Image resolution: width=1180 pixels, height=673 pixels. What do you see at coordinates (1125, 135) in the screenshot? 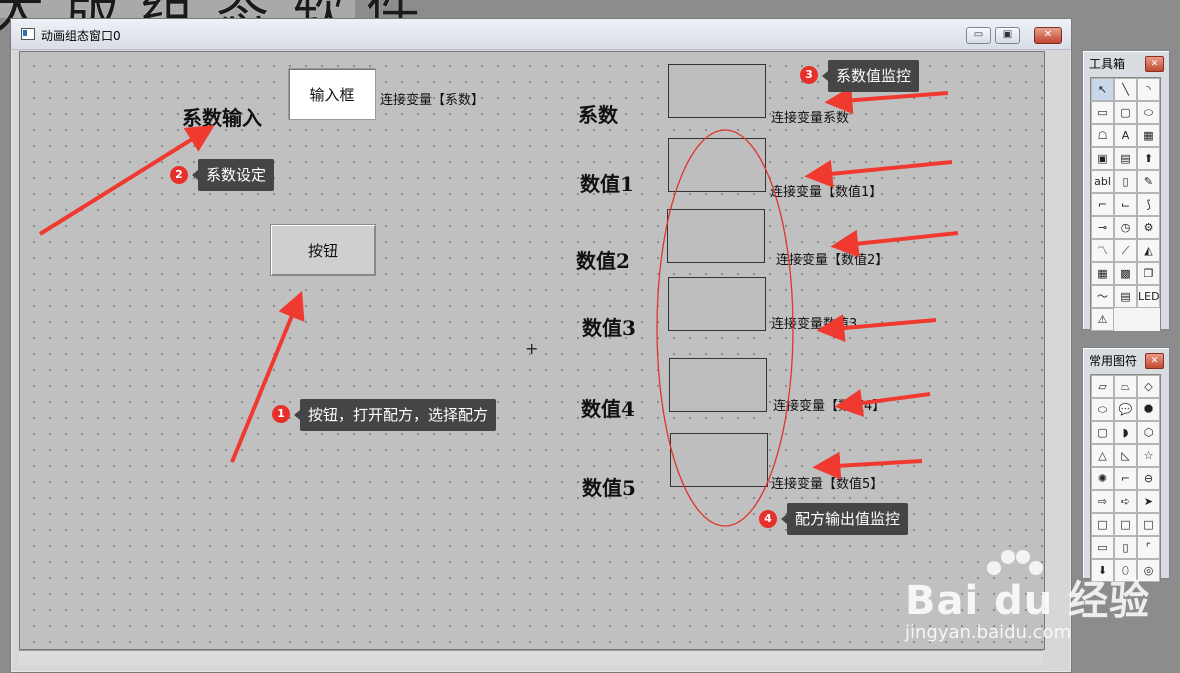
I see `text-icon: A` at bounding box center [1125, 135].